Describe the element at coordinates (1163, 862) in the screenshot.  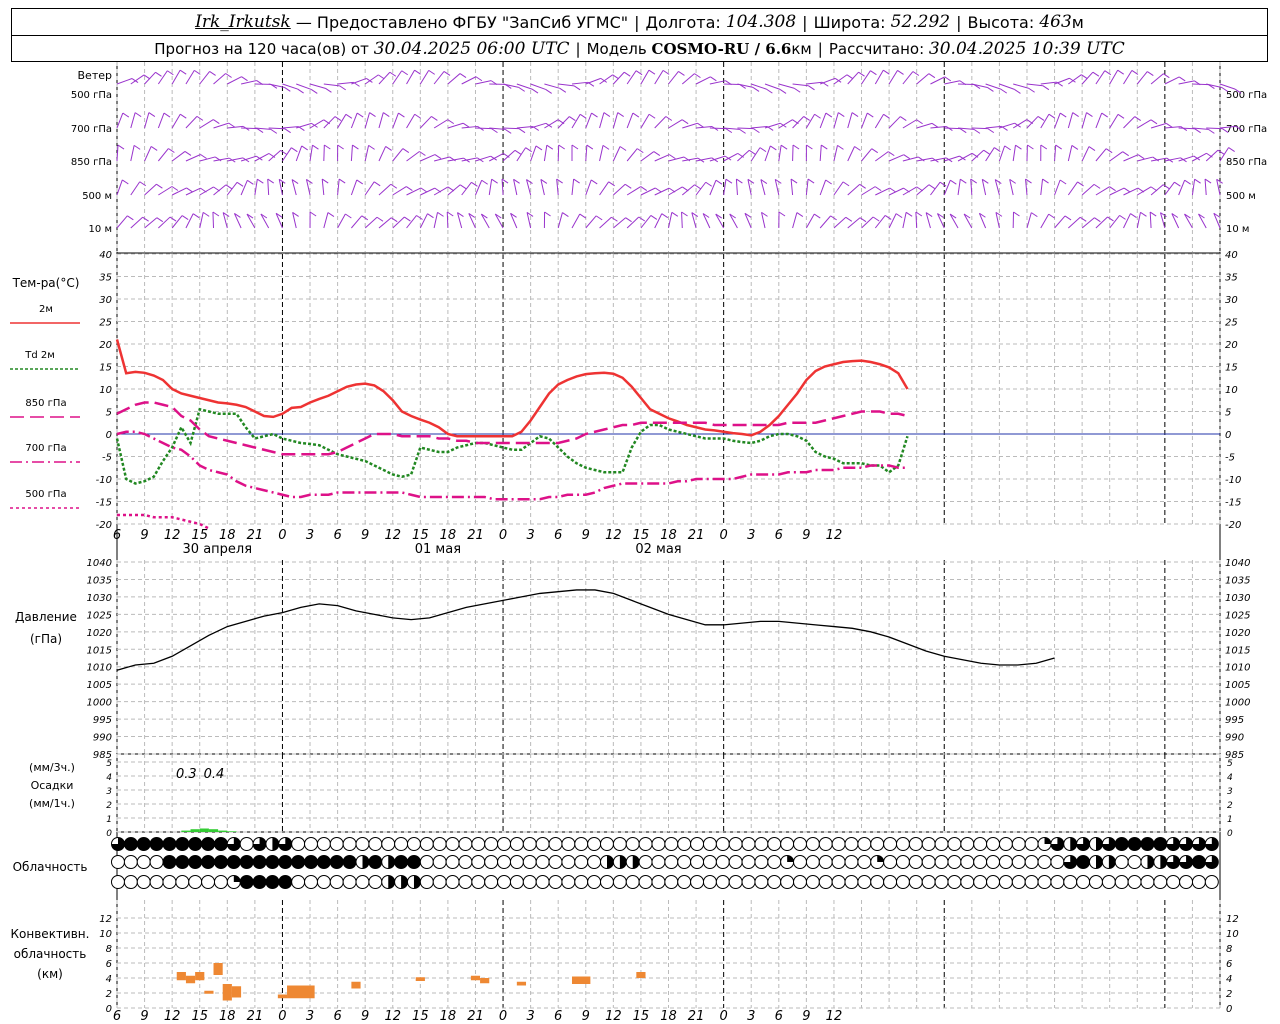
I see `cloud-fill-partial` at that location.